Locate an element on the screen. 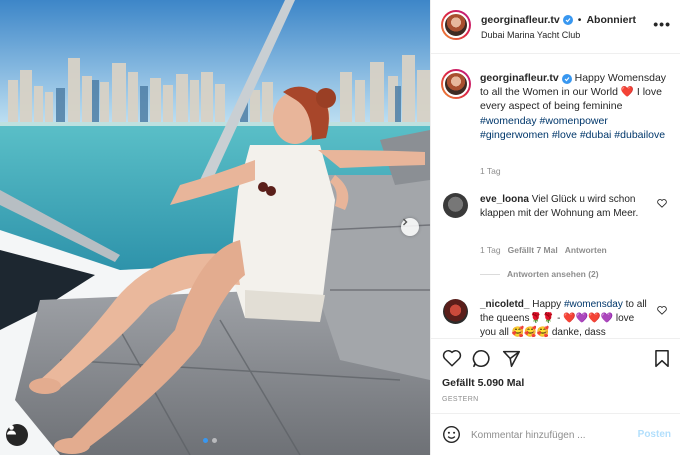 Image resolution: width=680 pixels, height=455 pixels. bookmark-icon is located at coordinates (662, 360).